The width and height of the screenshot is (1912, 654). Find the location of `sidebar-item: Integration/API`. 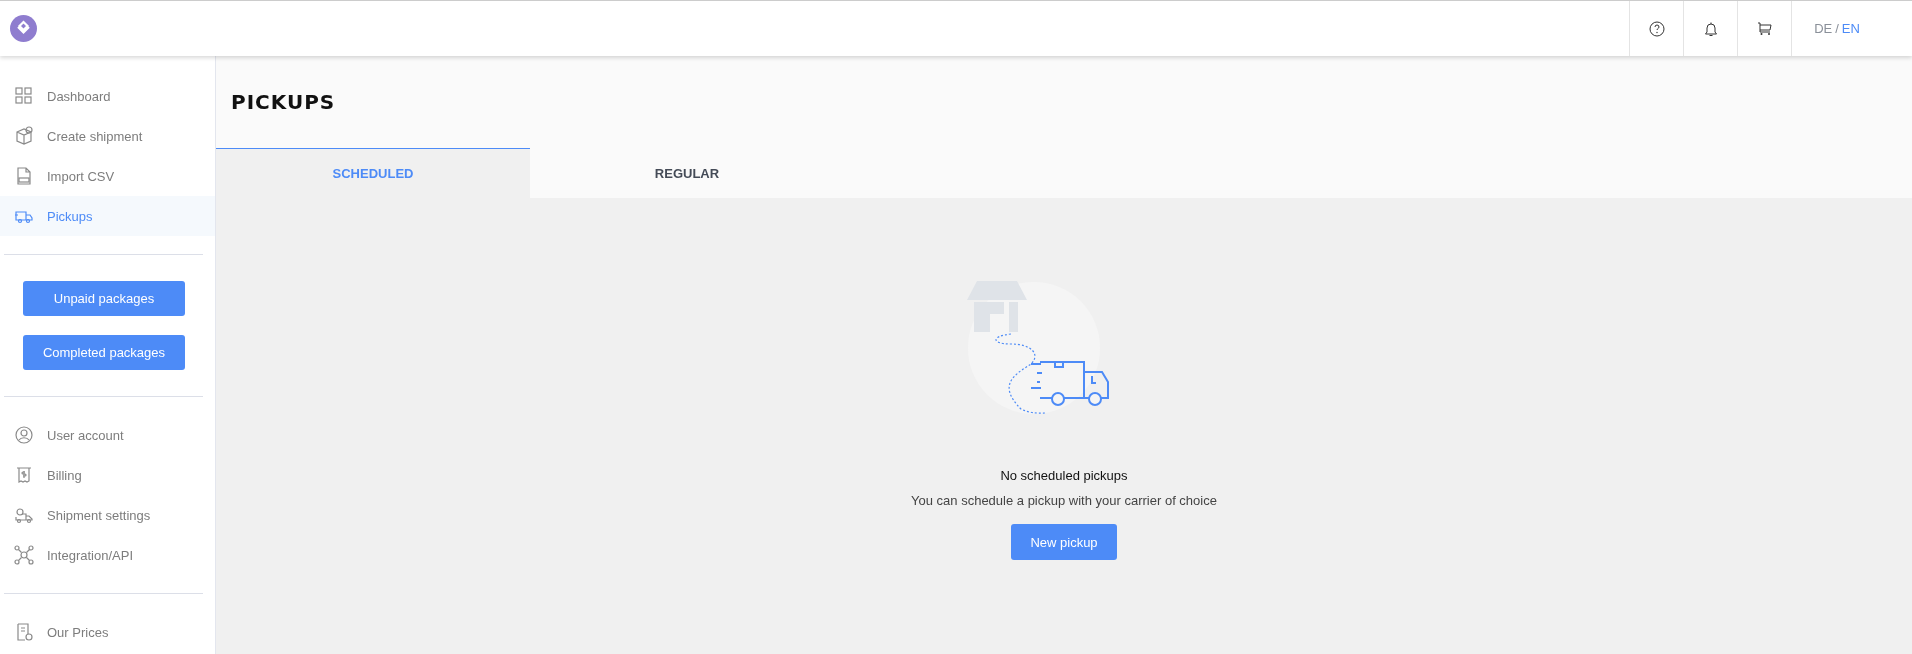

sidebar-item: Integration/API is located at coordinates (107, 555).